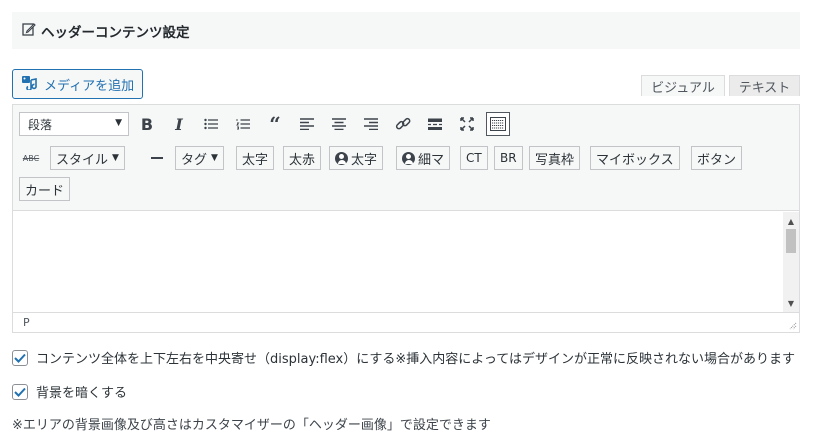  What do you see at coordinates (29, 30) in the screenshot?
I see `edit-icon` at bounding box center [29, 30].